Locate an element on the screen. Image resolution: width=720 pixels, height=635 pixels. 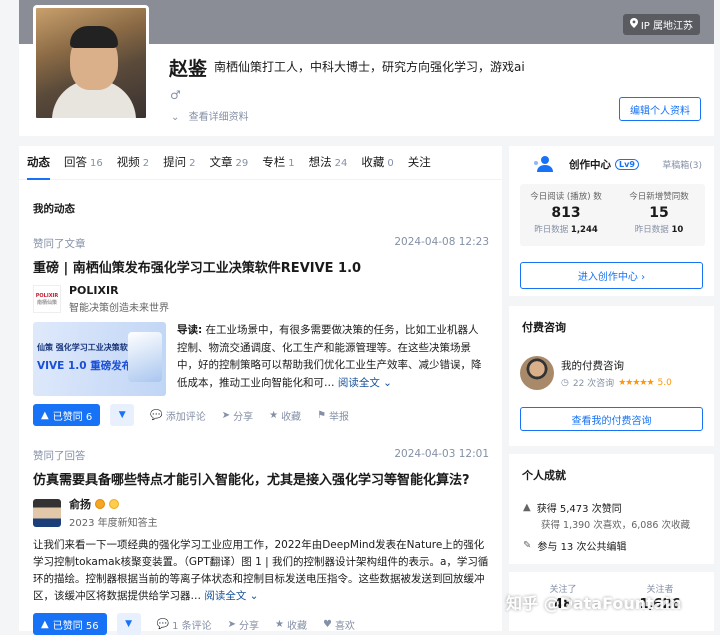
item-title-link: 重磅 | 南栖仙策发布强化学习工业决策软件REVIVE 1.0 is located at coordinates (261, 268).